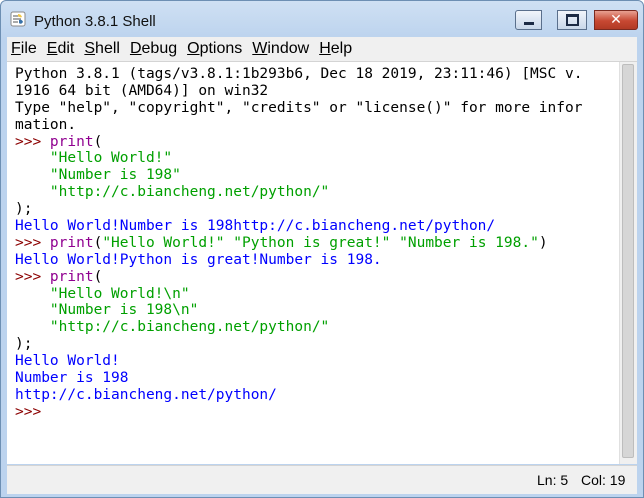  I want to click on menu-options: Options, so click(214, 49).